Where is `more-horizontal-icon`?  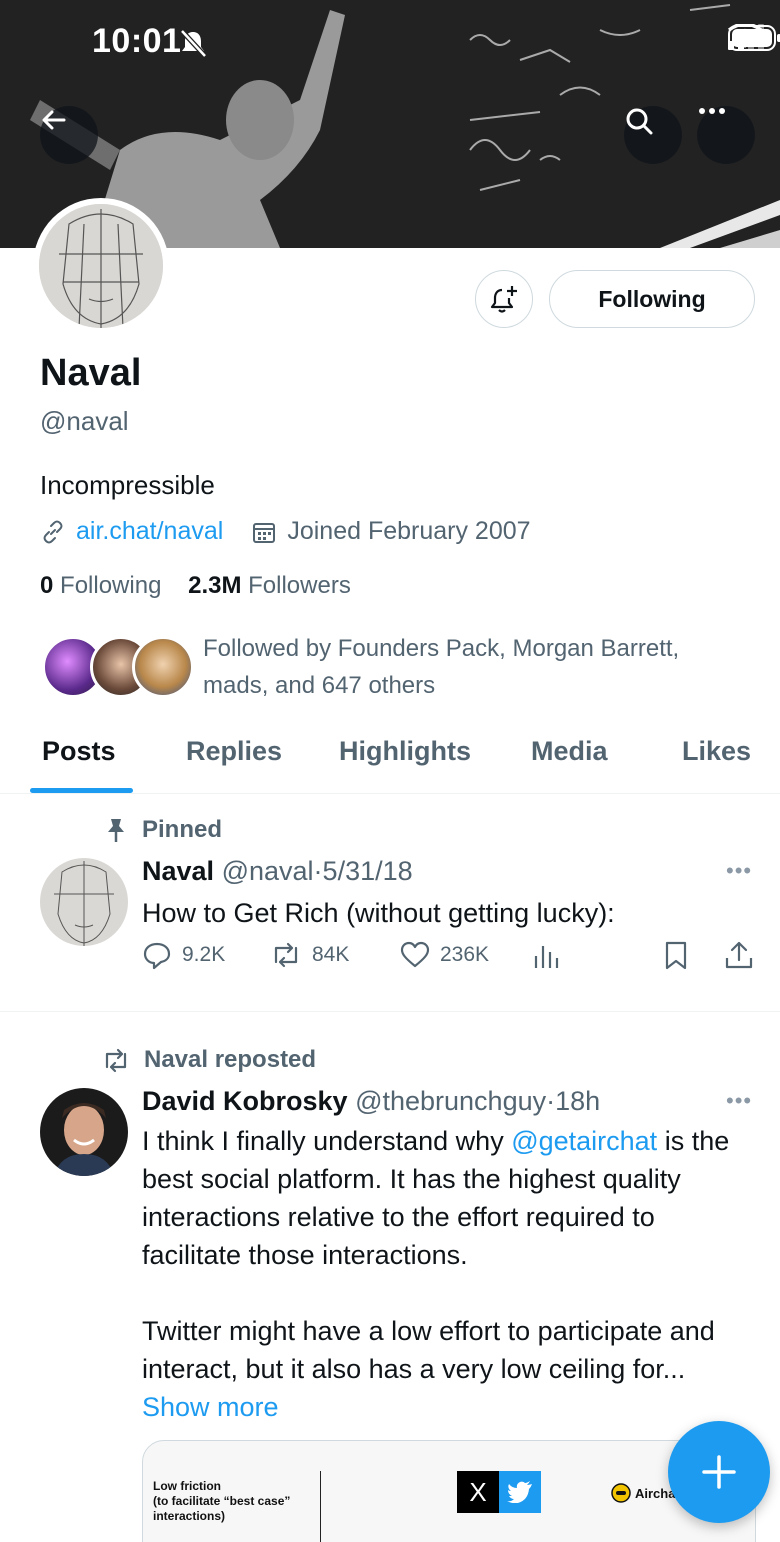 more-horizontal-icon is located at coordinates (712, 111).